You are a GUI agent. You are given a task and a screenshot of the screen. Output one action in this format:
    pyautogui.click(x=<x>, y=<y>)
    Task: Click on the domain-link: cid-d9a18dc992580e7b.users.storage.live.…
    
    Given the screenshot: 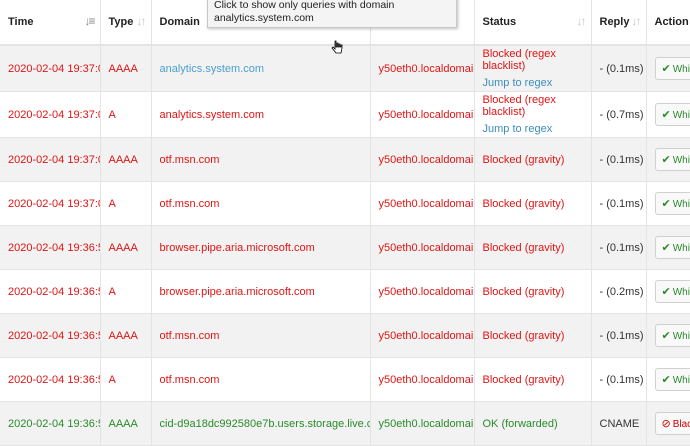 What is the action you would take?
    pyautogui.click(x=260, y=424)
    